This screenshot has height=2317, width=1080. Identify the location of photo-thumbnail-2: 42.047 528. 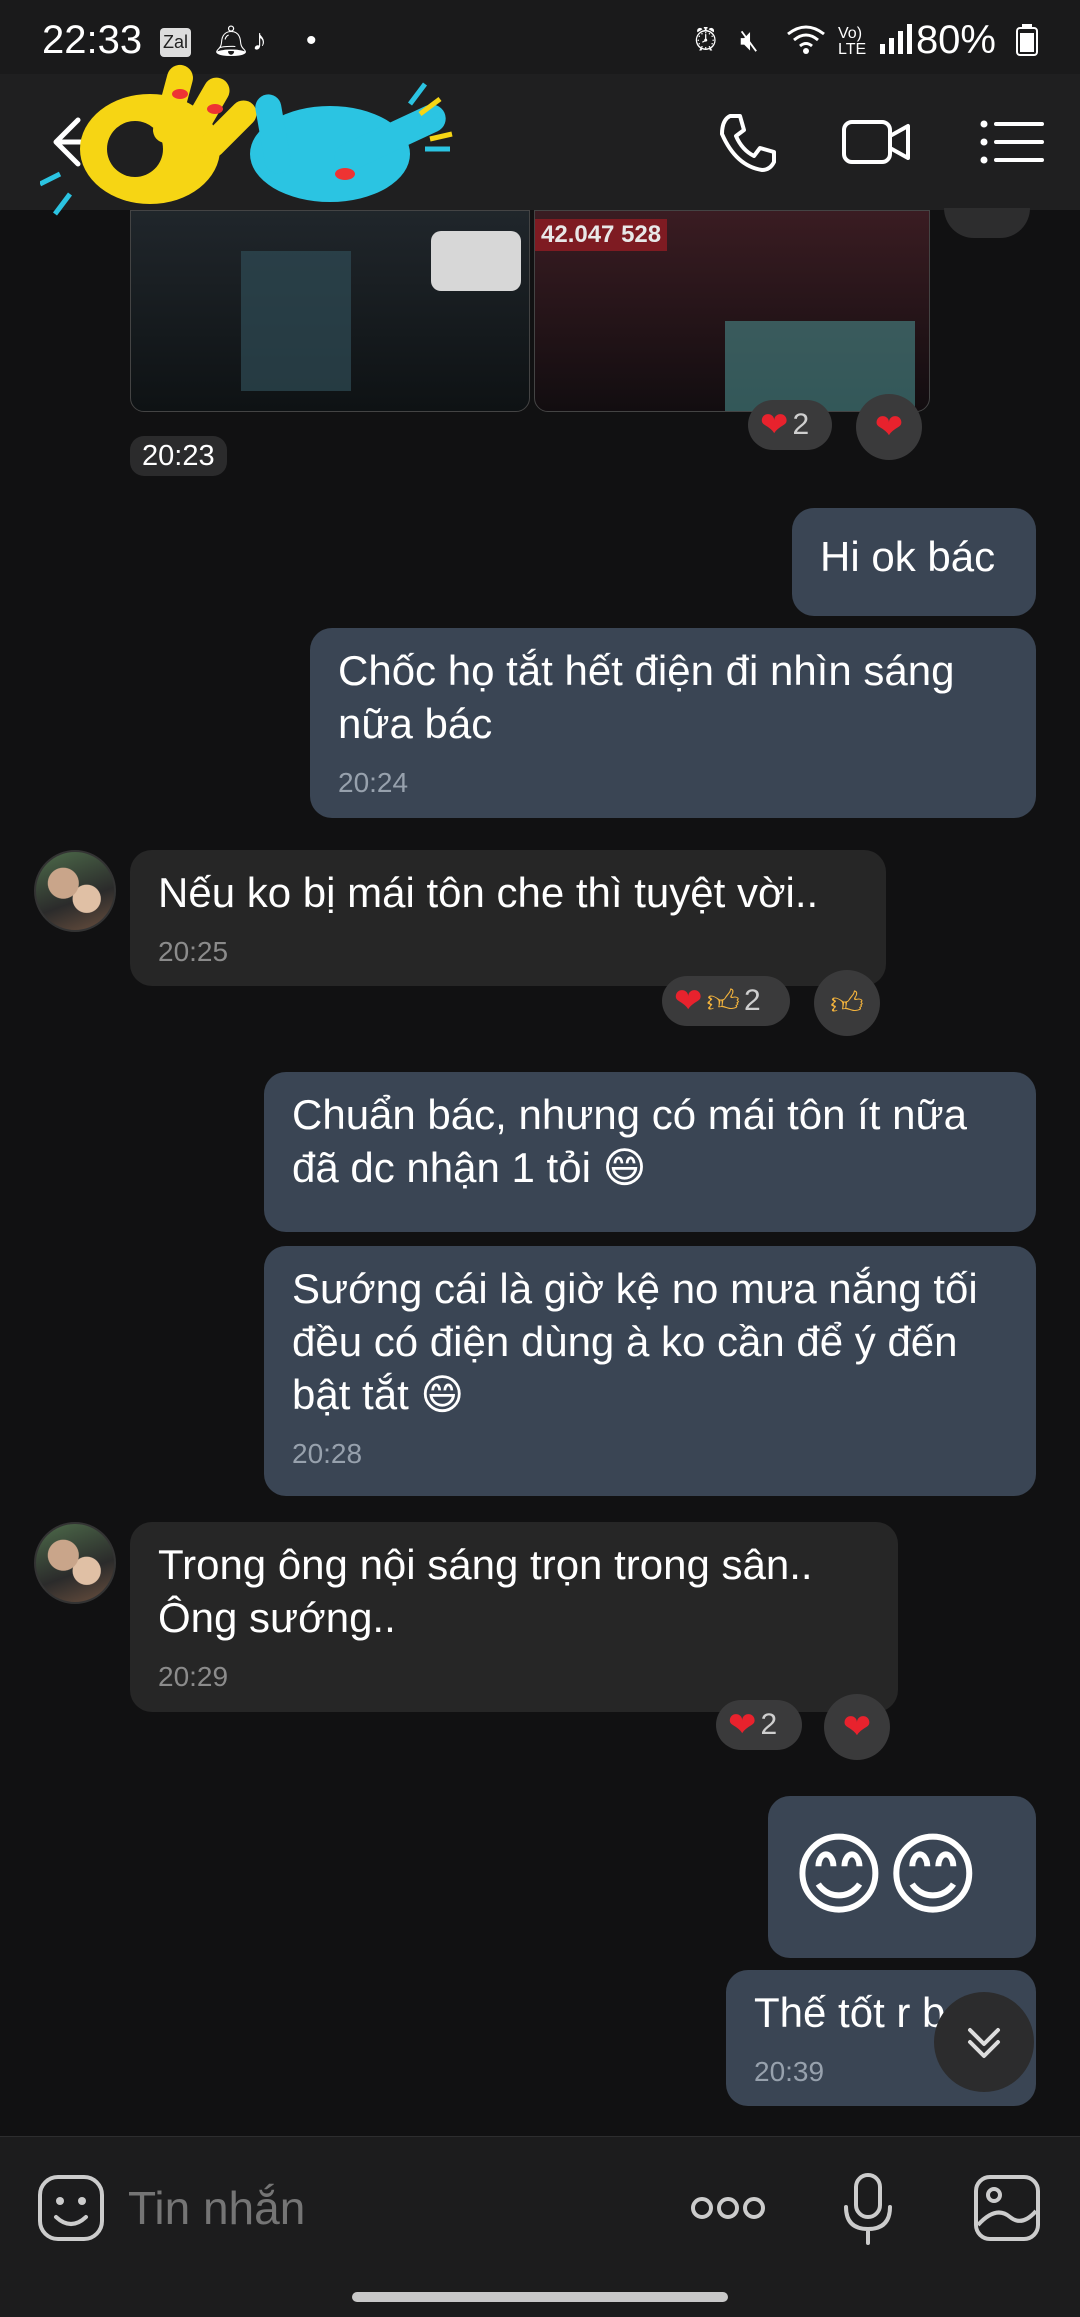
(732, 311).